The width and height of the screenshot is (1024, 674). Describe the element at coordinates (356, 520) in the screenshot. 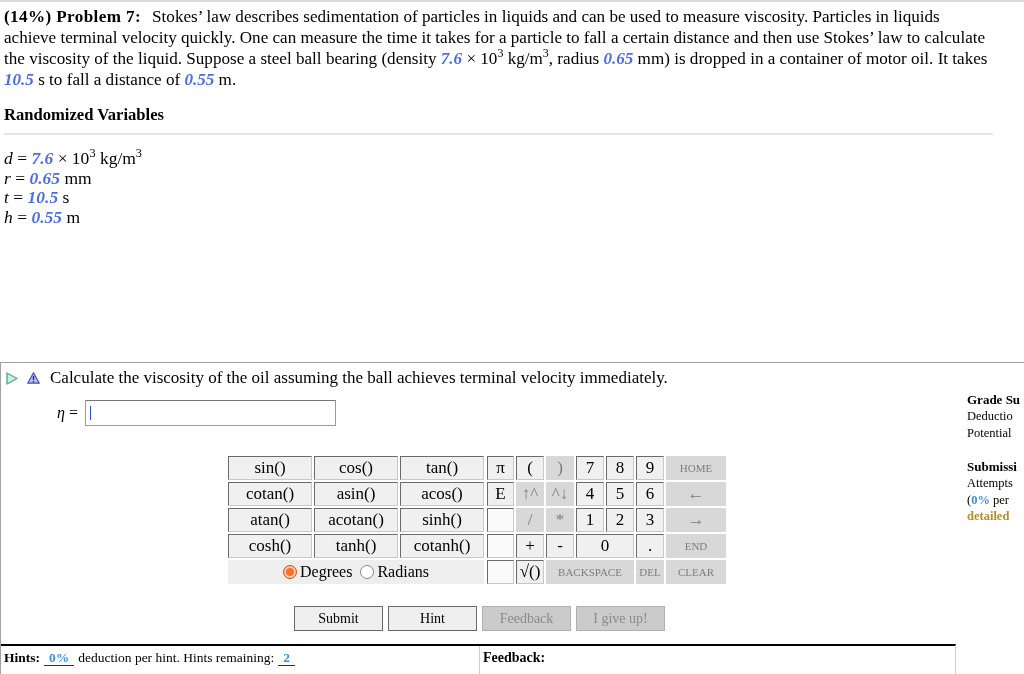

I see `function-key: acotan()` at that location.